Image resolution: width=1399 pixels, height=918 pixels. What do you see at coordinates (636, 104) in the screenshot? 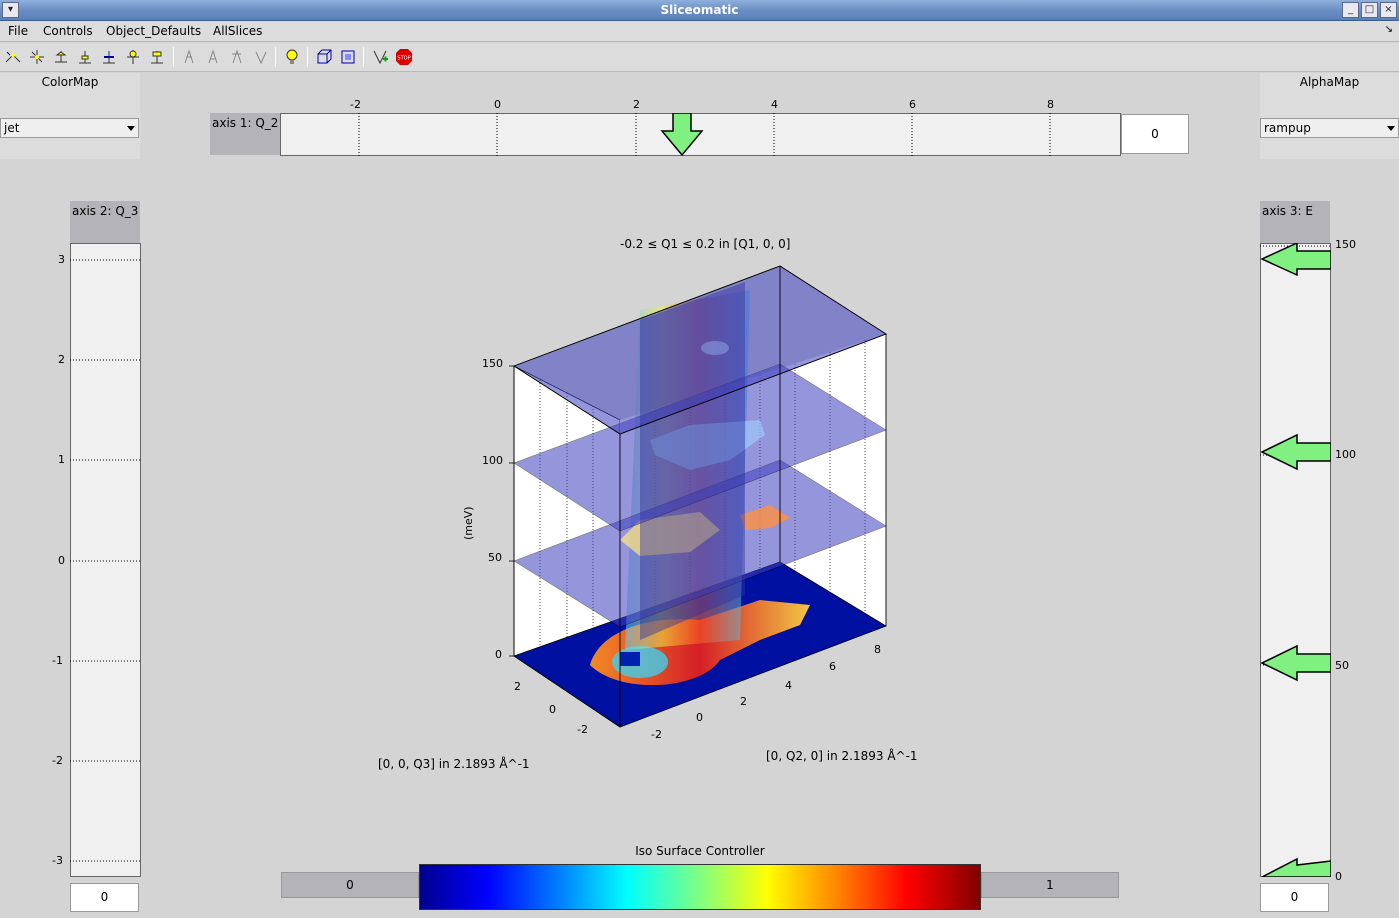
I see `axis1-tick: 2` at bounding box center [636, 104].